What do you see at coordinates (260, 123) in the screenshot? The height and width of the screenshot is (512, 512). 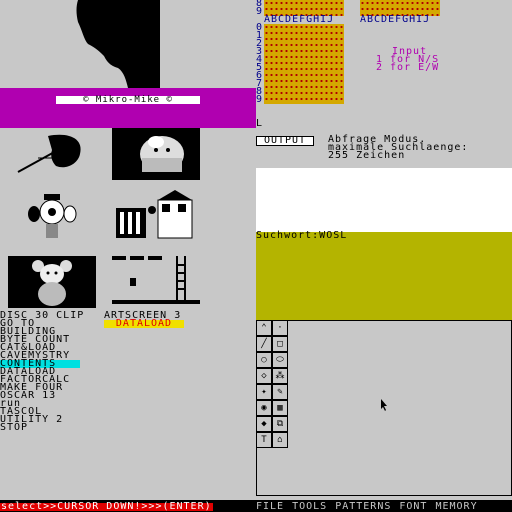 I see `marker-label: L` at bounding box center [260, 123].